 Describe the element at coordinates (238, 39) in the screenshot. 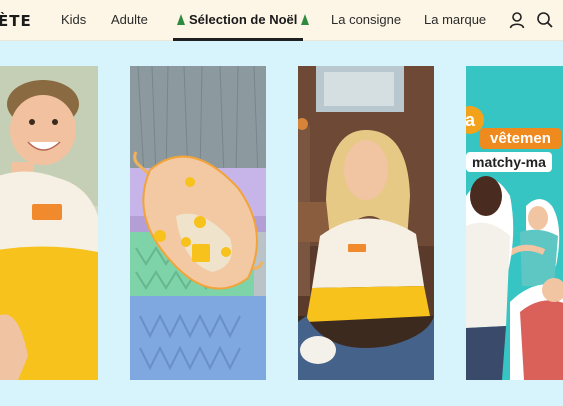

I see `active-tab-underline` at that location.